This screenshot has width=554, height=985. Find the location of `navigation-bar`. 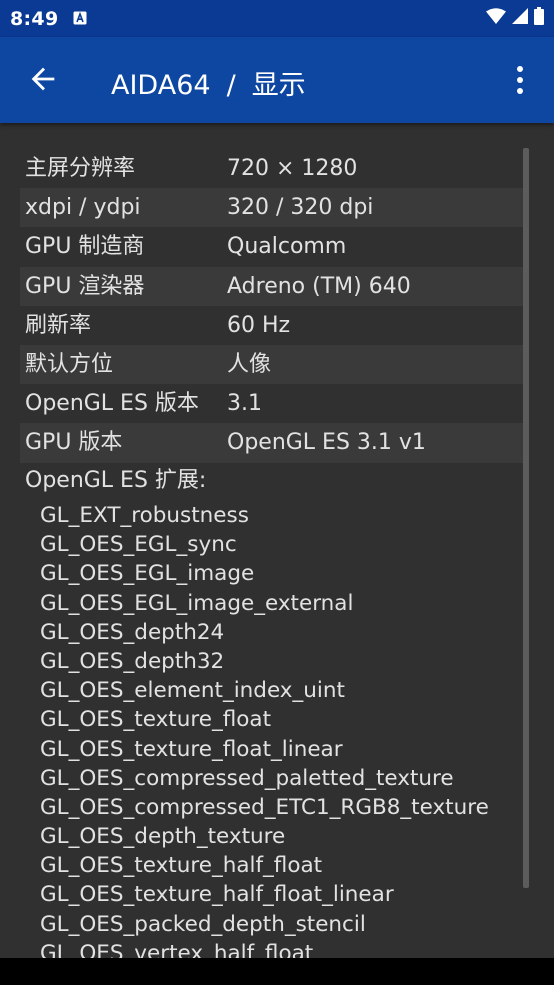

navigation-bar is located at coordinates (277, 971).